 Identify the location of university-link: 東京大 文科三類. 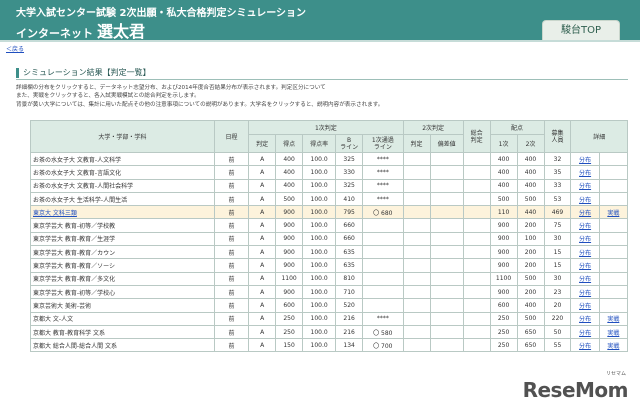
(55, 213).